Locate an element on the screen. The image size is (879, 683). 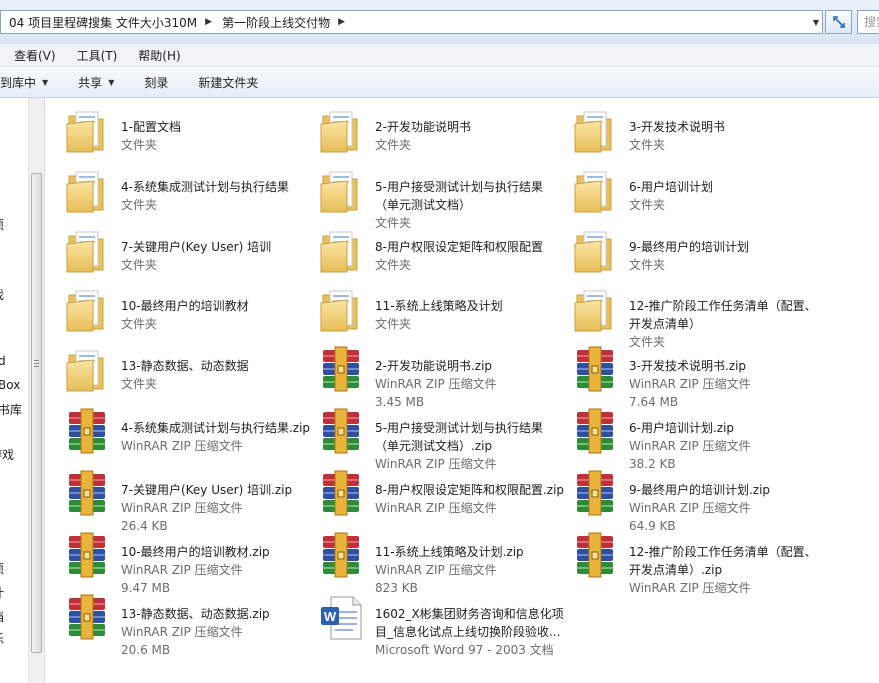
file-item: 6-用户培训计划.zip WinRAR ZIP 压缩文件 38.2 KB is located at coordinates (696, 438).